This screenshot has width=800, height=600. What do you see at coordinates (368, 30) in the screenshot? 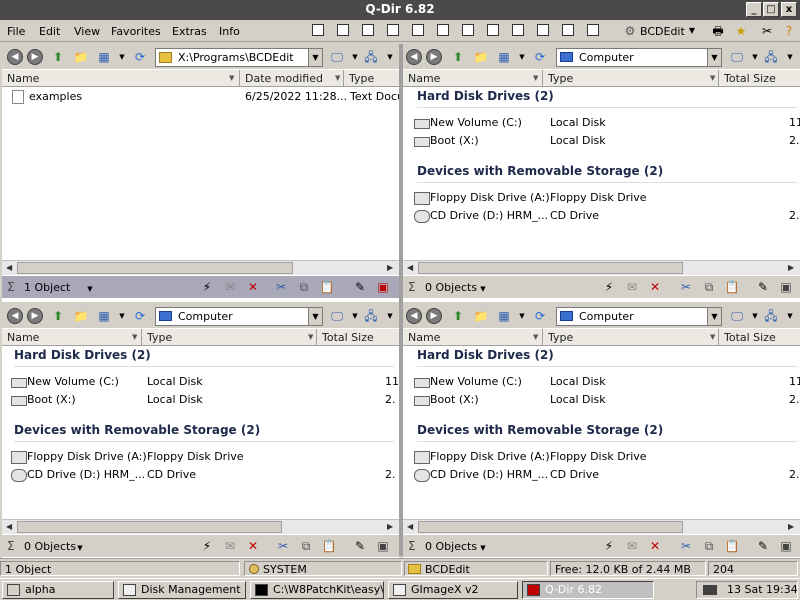
I see `layout-2h-icon` at bounding box center [368, 30].